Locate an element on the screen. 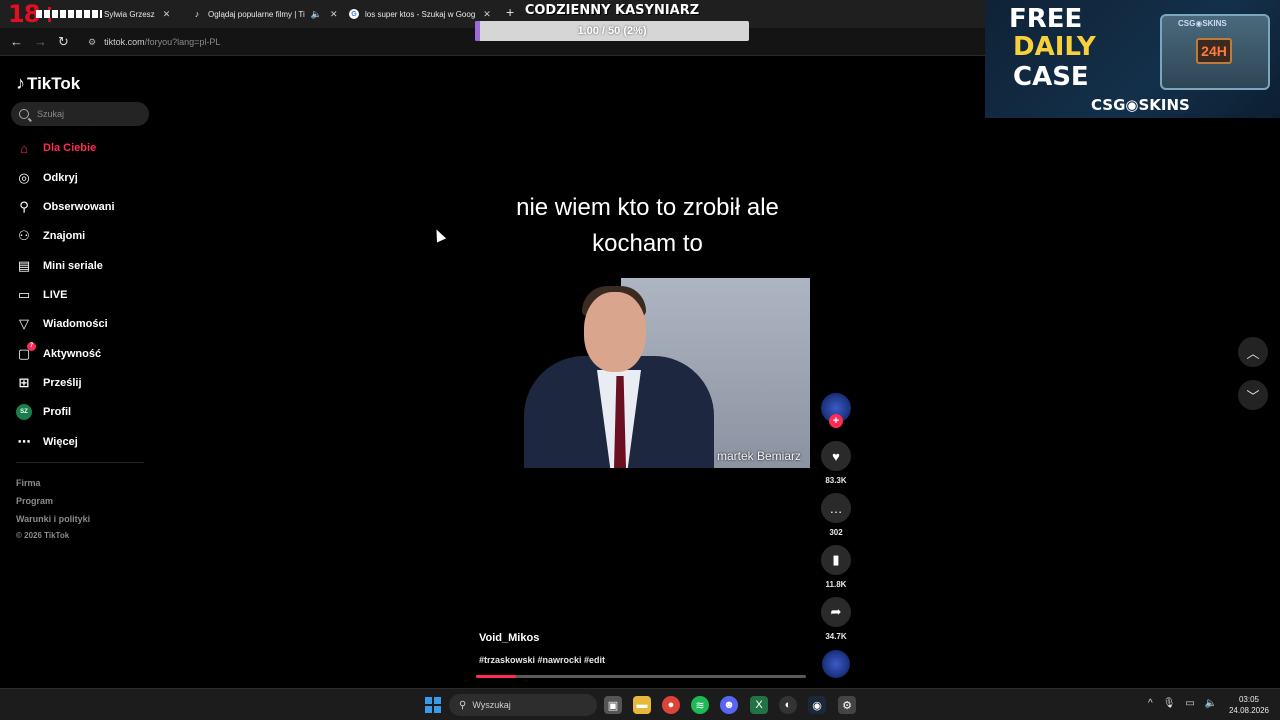 This screenshot has height=720, width=1280. google-icon: G is located at coordinates (354, 14).